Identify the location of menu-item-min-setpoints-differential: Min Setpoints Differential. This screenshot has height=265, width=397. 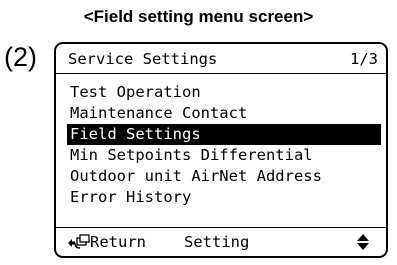
(224, 155).